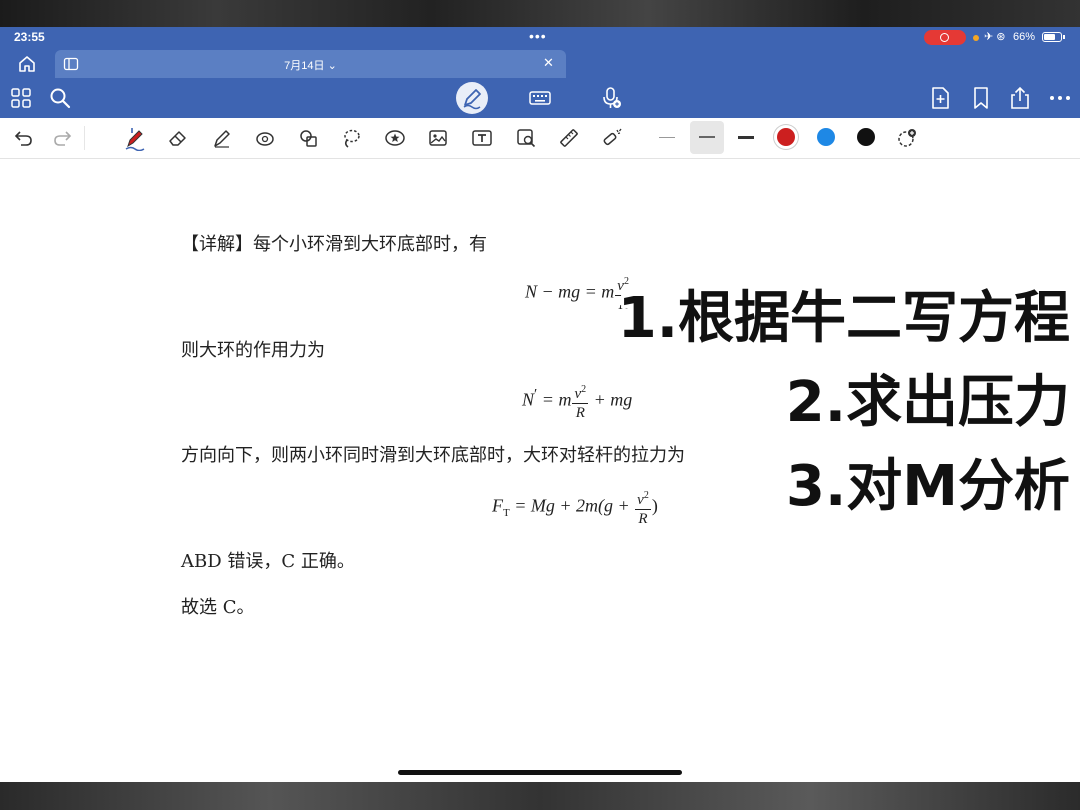 Image resolution: width=1080 pixels, height=810 pixels. What do you see at coordinates (526, 138) in the screenshot?
I see `image-search-icon` at bounding box center [526, 138].